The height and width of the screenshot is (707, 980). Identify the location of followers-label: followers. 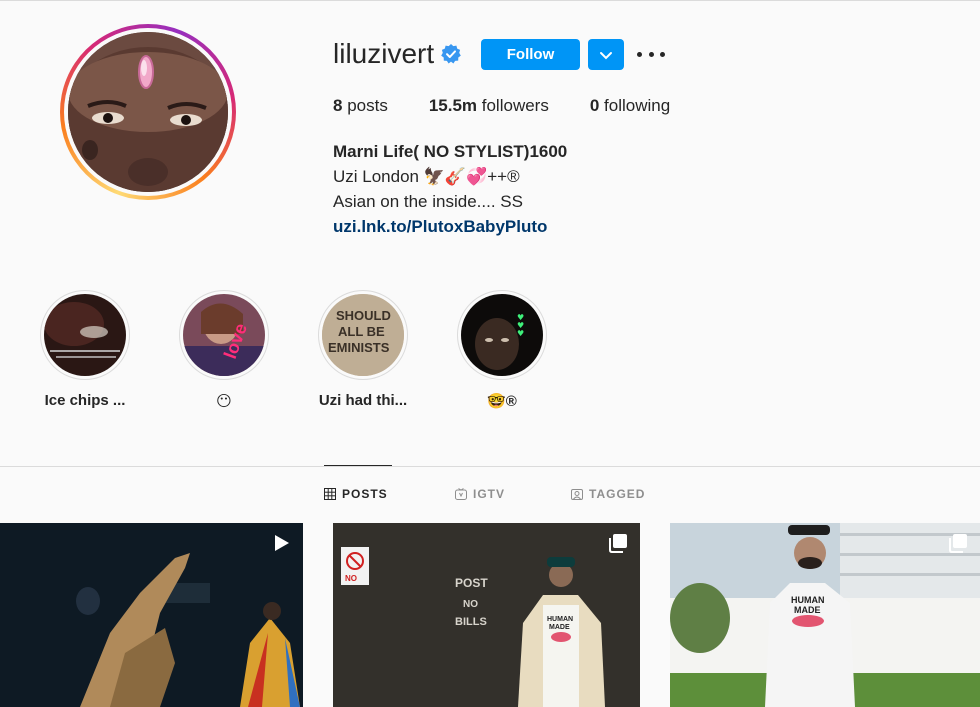
(513, 105).